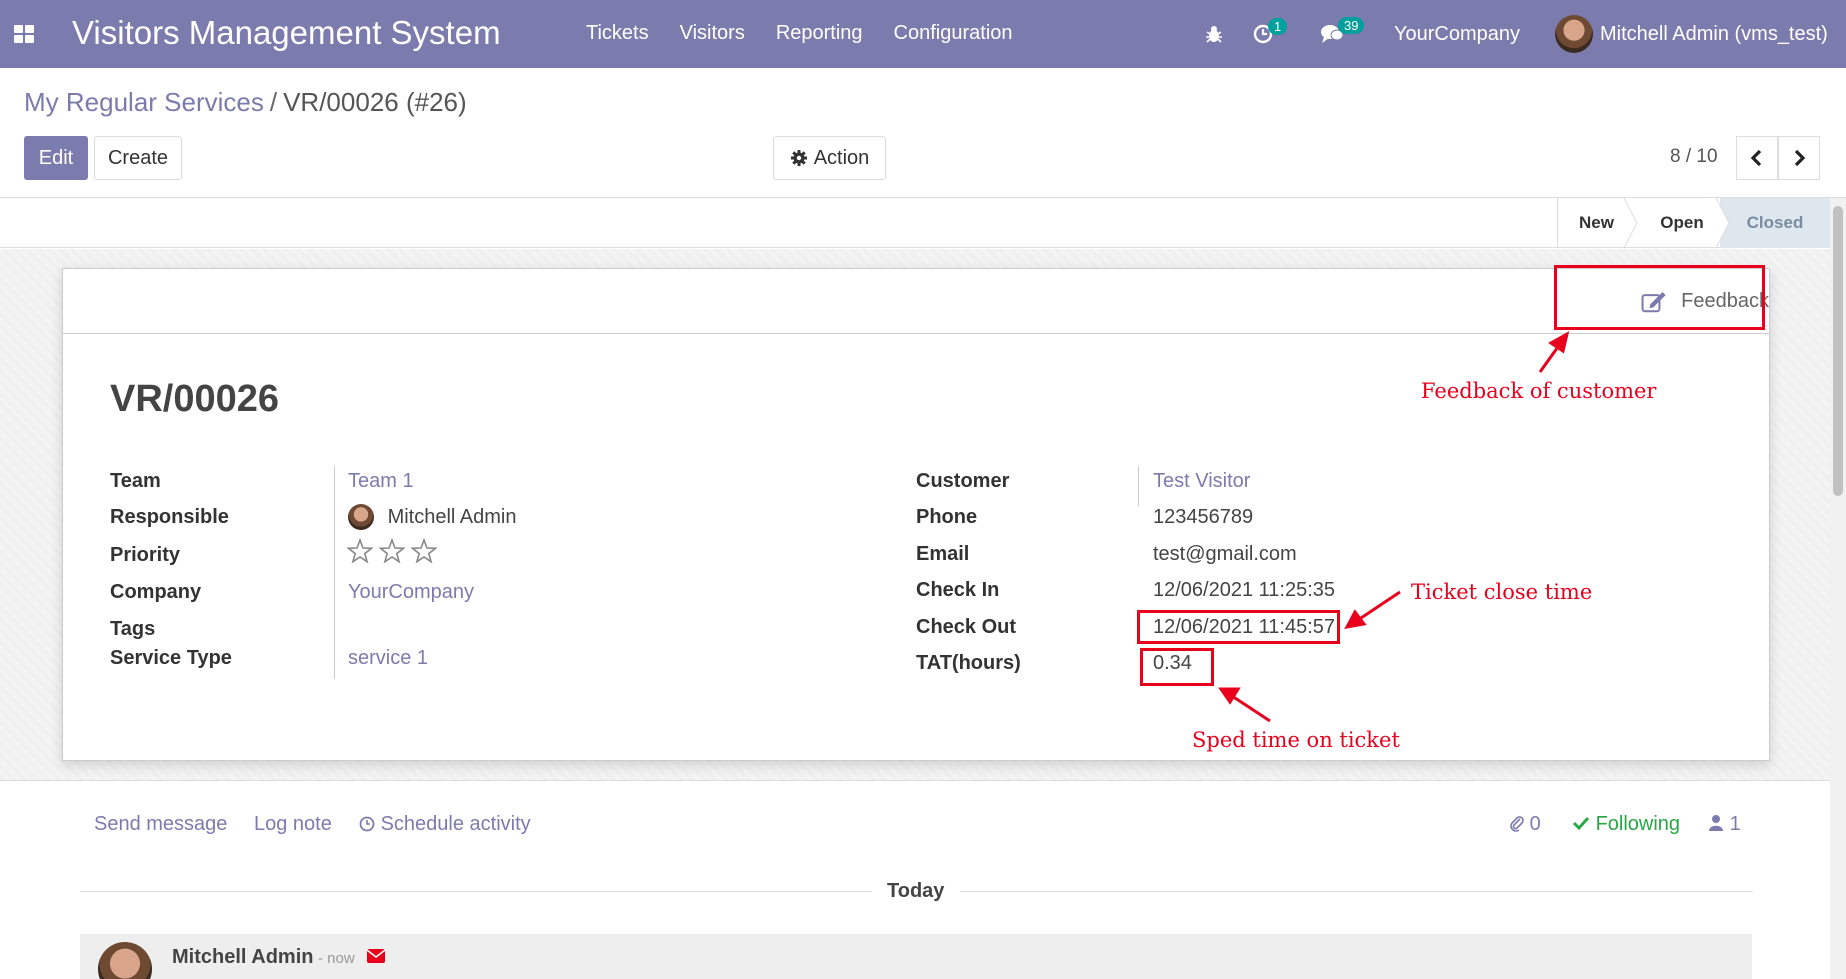  What do you see at coordinates (171, 658) in the screenshot?
I see `service-type-label: Service Type` at bounding box center [171, 658].